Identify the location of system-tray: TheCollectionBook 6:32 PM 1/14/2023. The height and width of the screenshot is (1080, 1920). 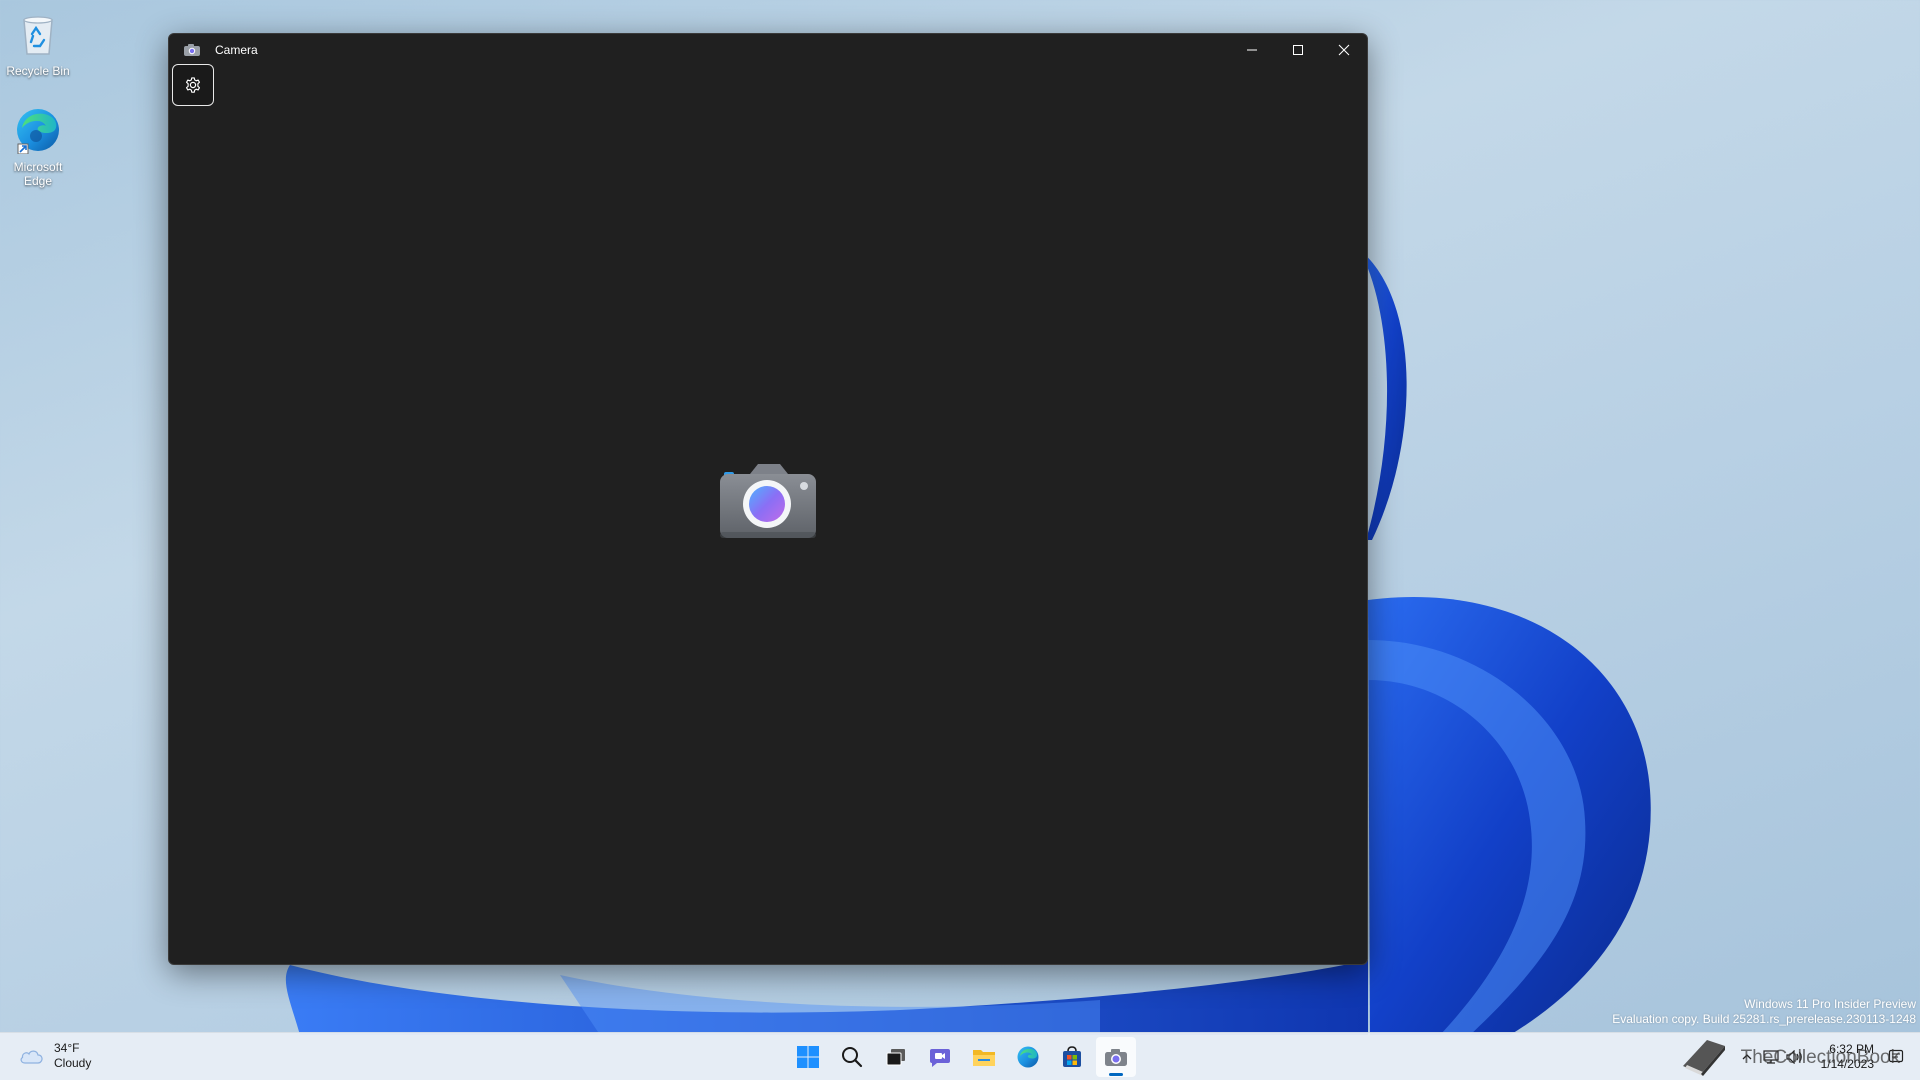
(1797, 1056).